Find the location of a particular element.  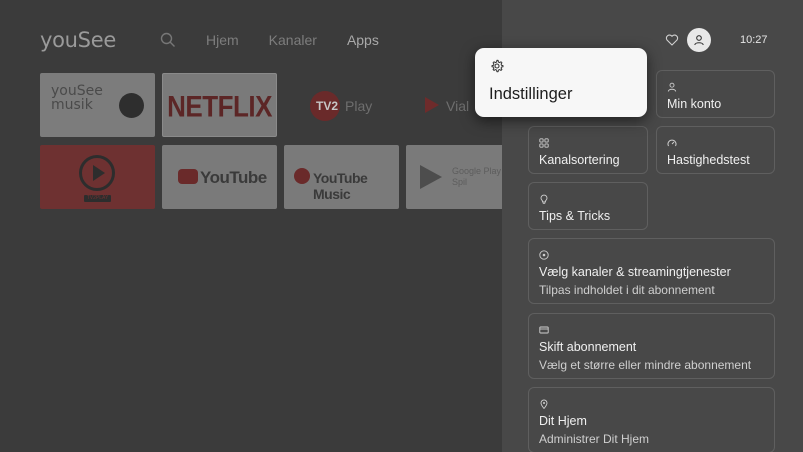

tv2-logo-text: TV2 is located at coordinates (327, 106).